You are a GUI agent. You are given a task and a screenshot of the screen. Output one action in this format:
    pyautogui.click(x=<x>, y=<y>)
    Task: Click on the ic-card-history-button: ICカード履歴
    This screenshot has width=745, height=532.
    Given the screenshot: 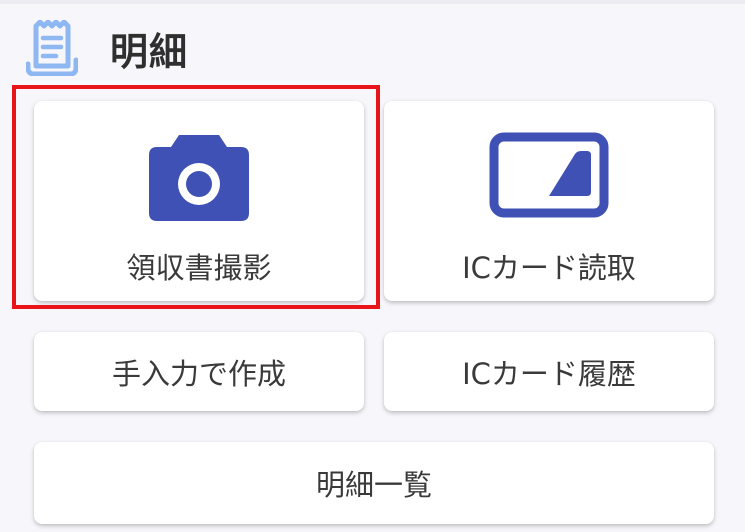 What is the action you would take?
    pyautogui.click(x=549, y=371)
    